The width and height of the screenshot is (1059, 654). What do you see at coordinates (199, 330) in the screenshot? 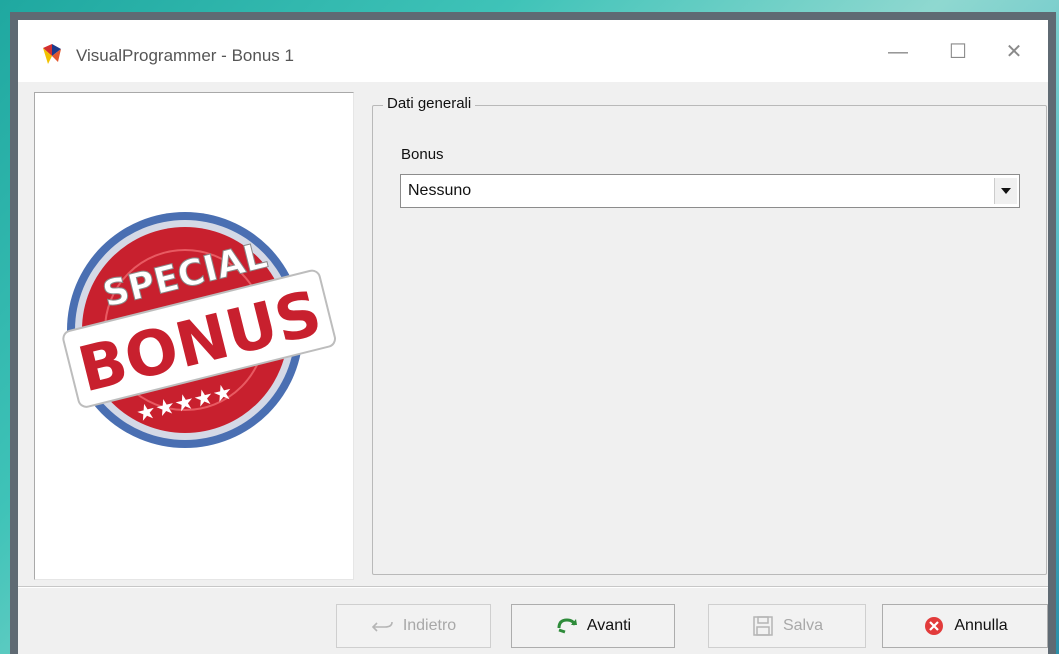
I see `special-bonus-image: BONUS SPECIAL ★★★★★` at bounding box center [199, 330].